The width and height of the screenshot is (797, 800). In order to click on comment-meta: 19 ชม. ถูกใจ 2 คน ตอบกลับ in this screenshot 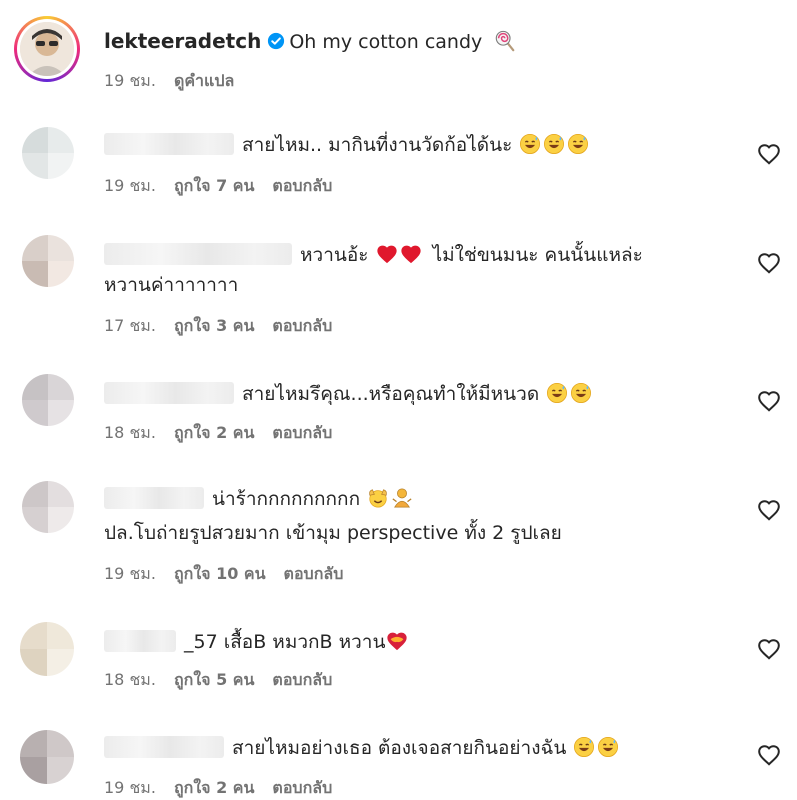, I will do `click(227, 788)`.